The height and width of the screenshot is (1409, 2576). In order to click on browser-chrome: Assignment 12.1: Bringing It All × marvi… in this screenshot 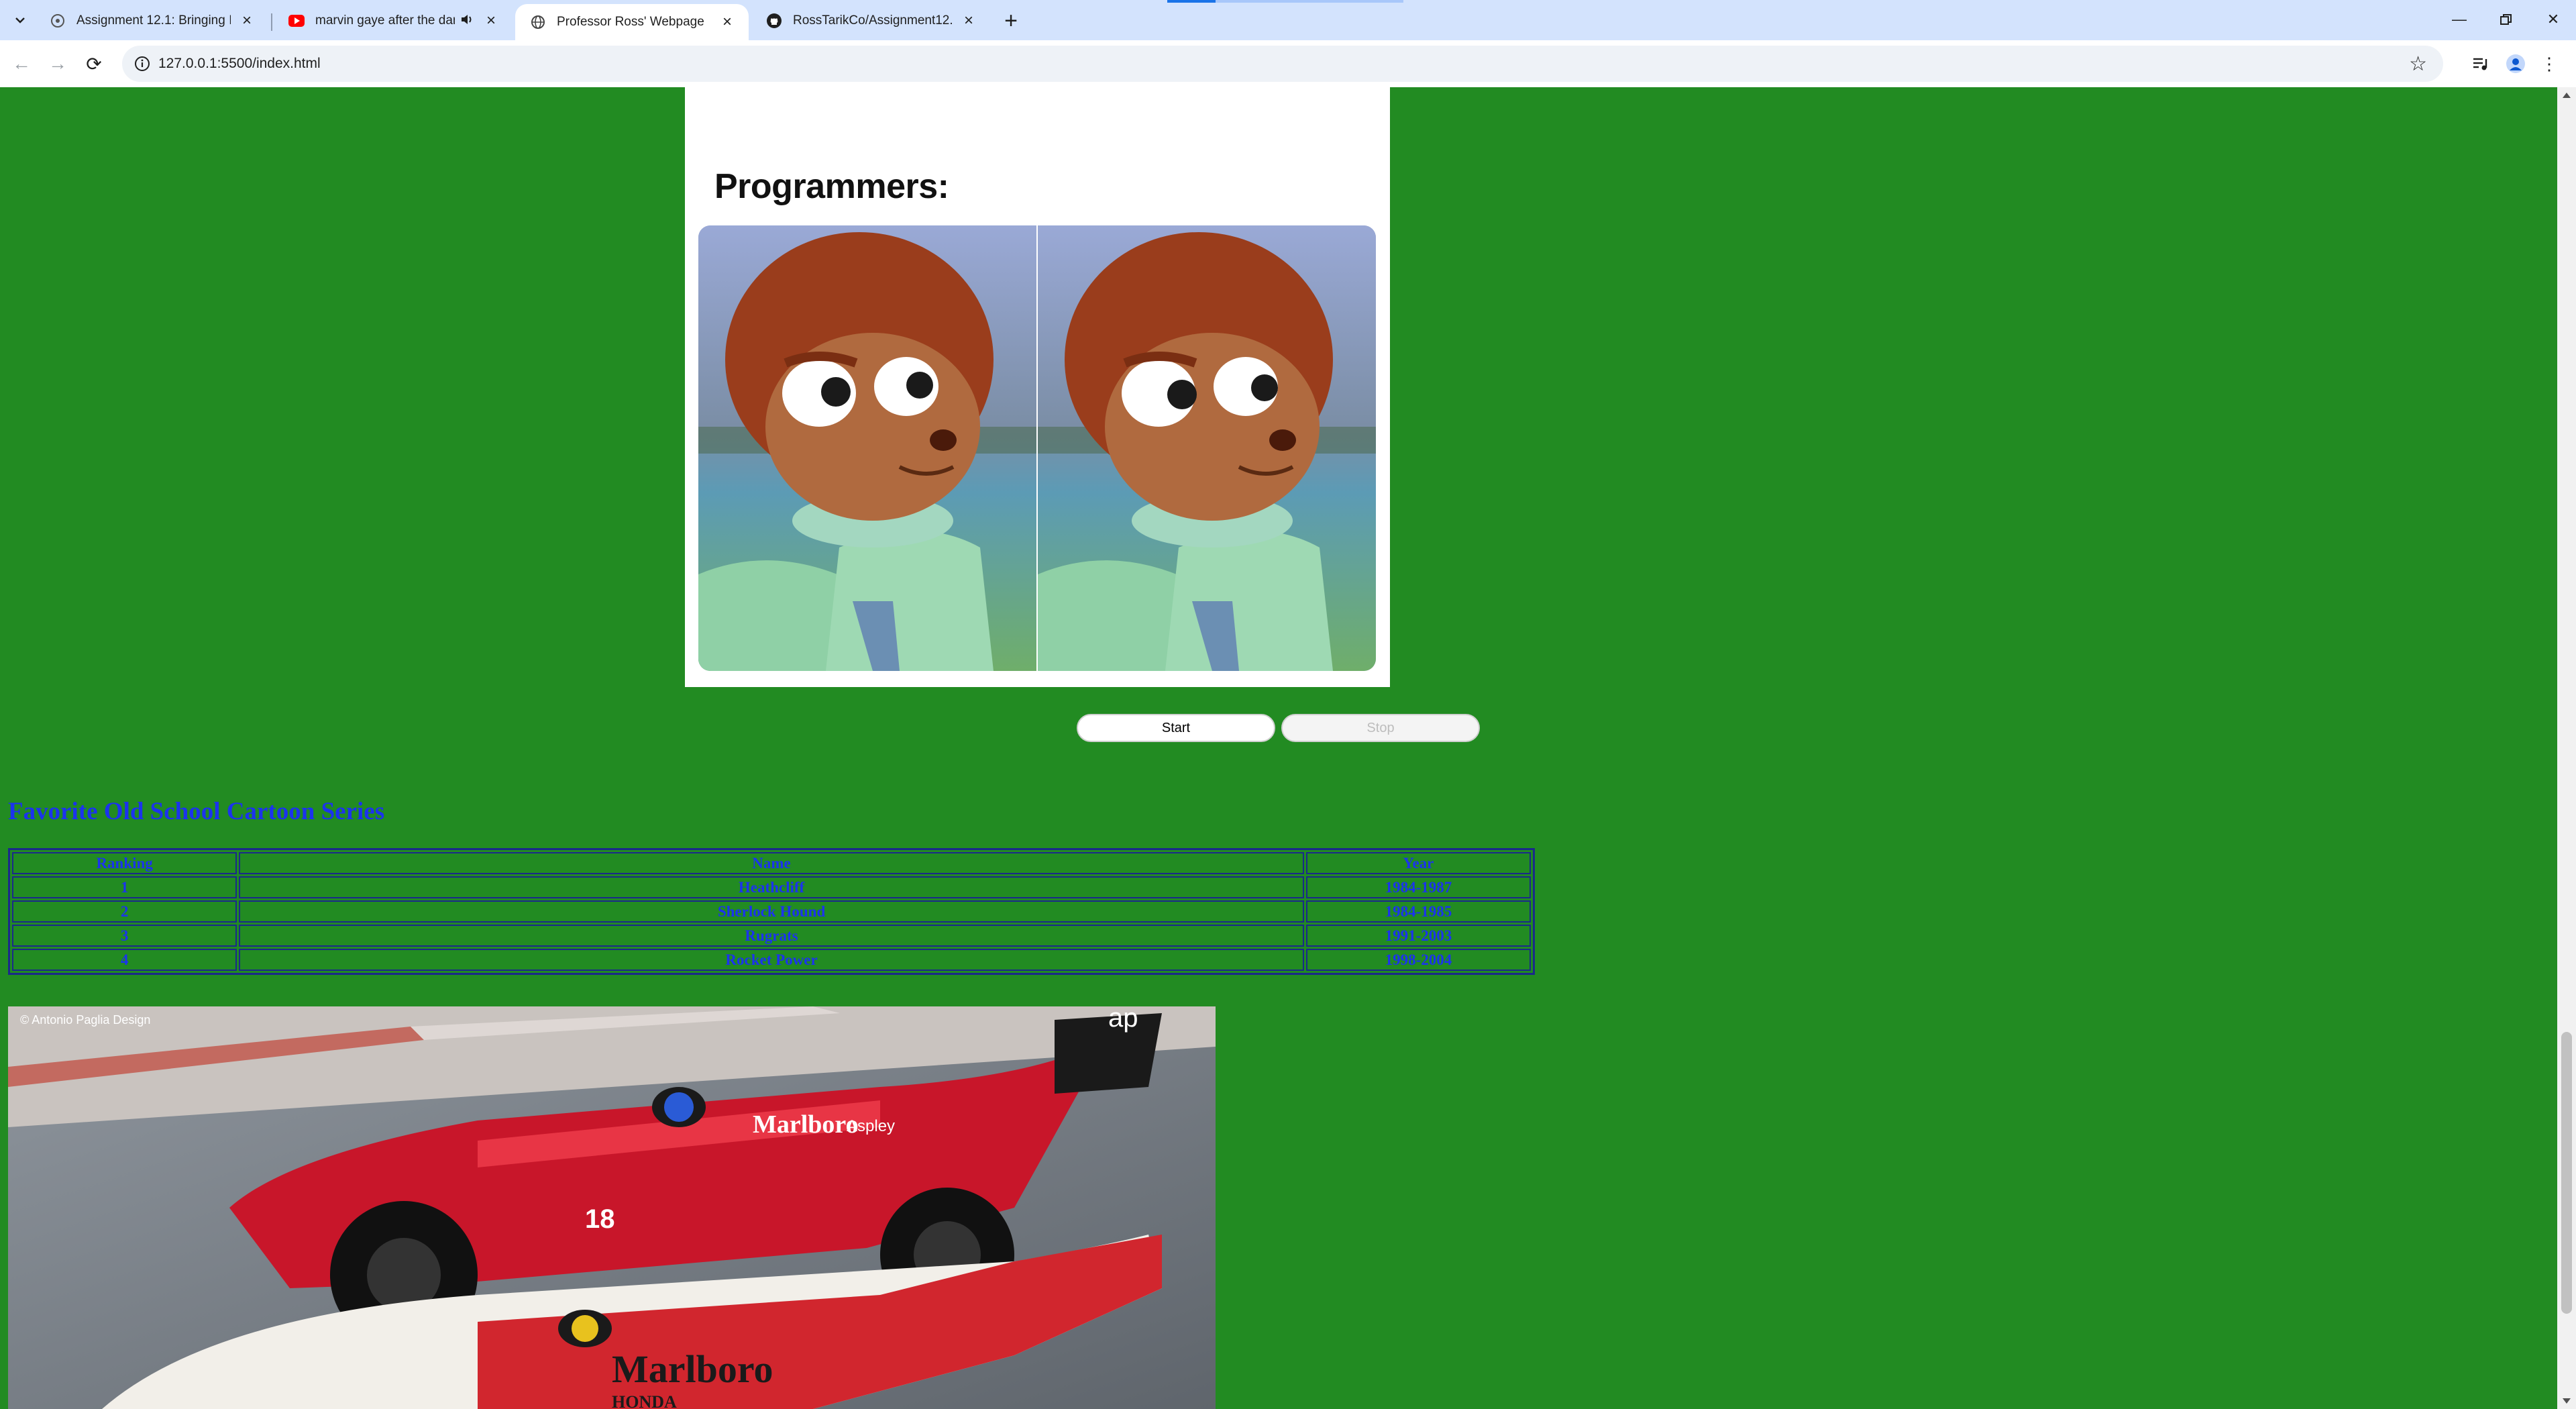, I will do `click(1288, 43)`.